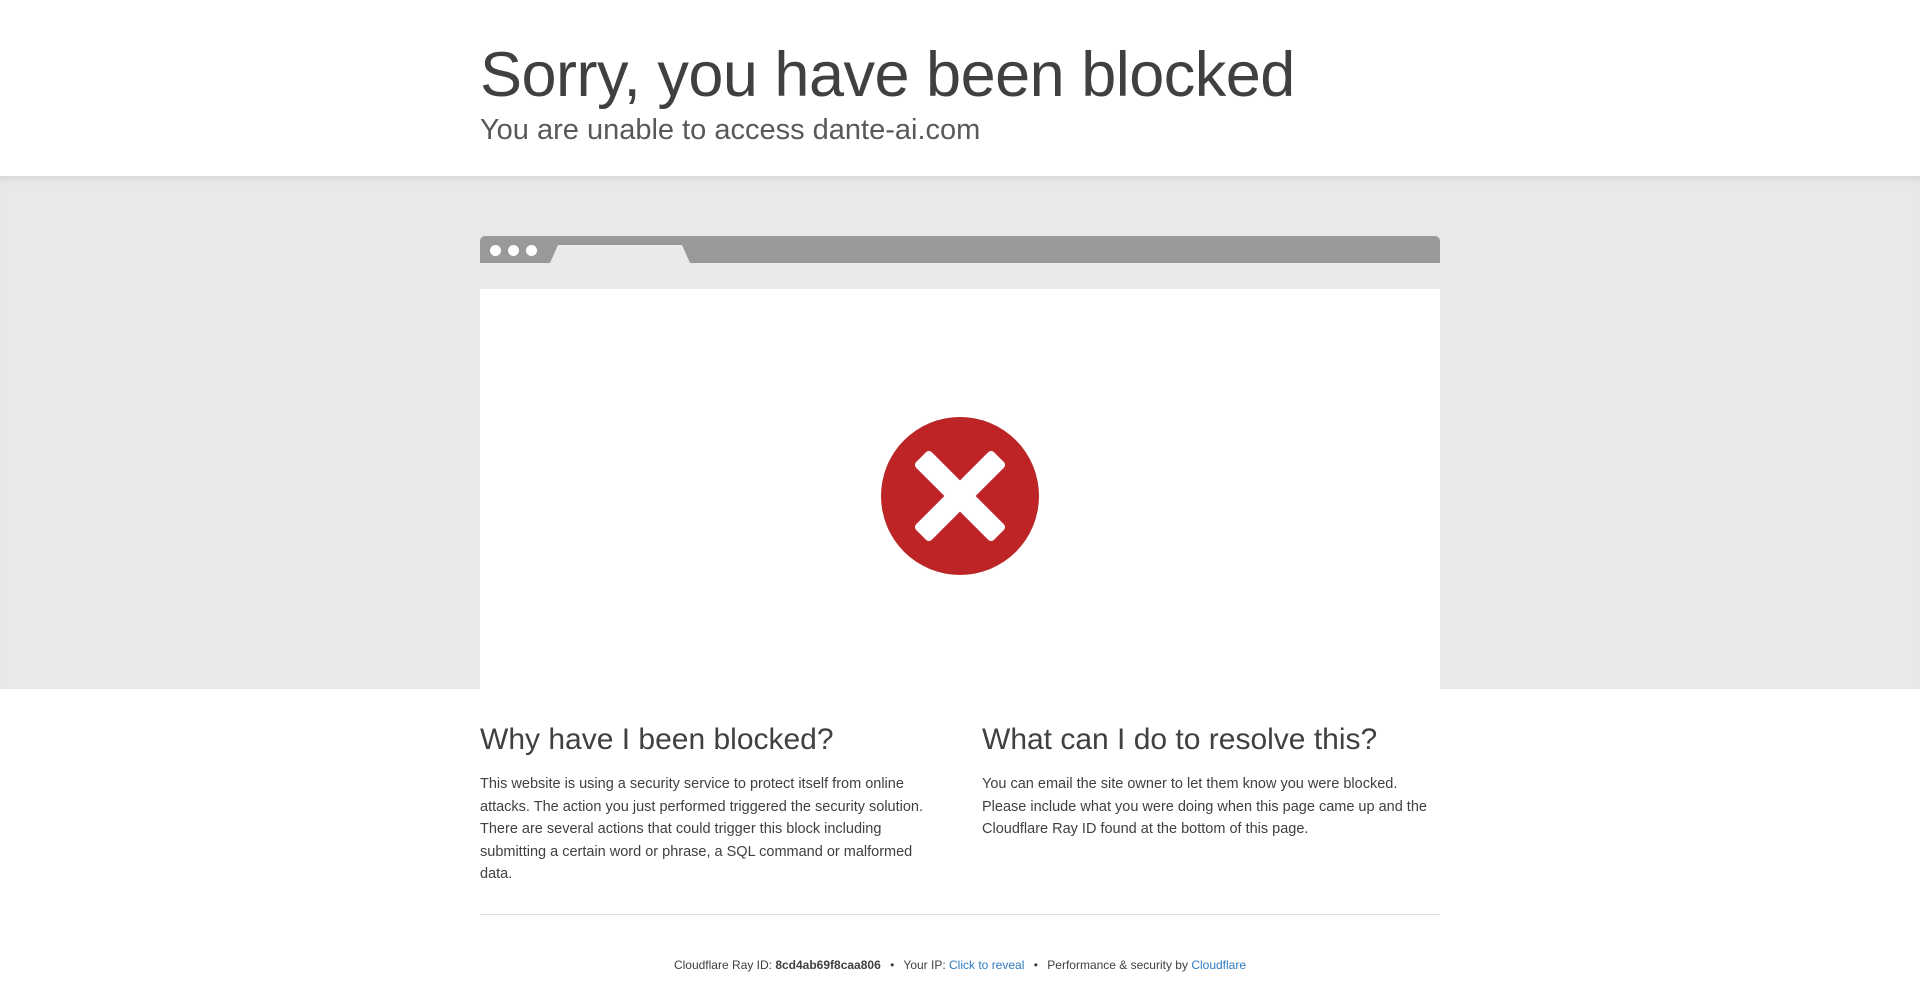 The width and height of the screenshot is (1920, 1000). Describe the element at coordinates (1119, 965) in the screenshot. I see `performance-label: Performance & security by` at that location.